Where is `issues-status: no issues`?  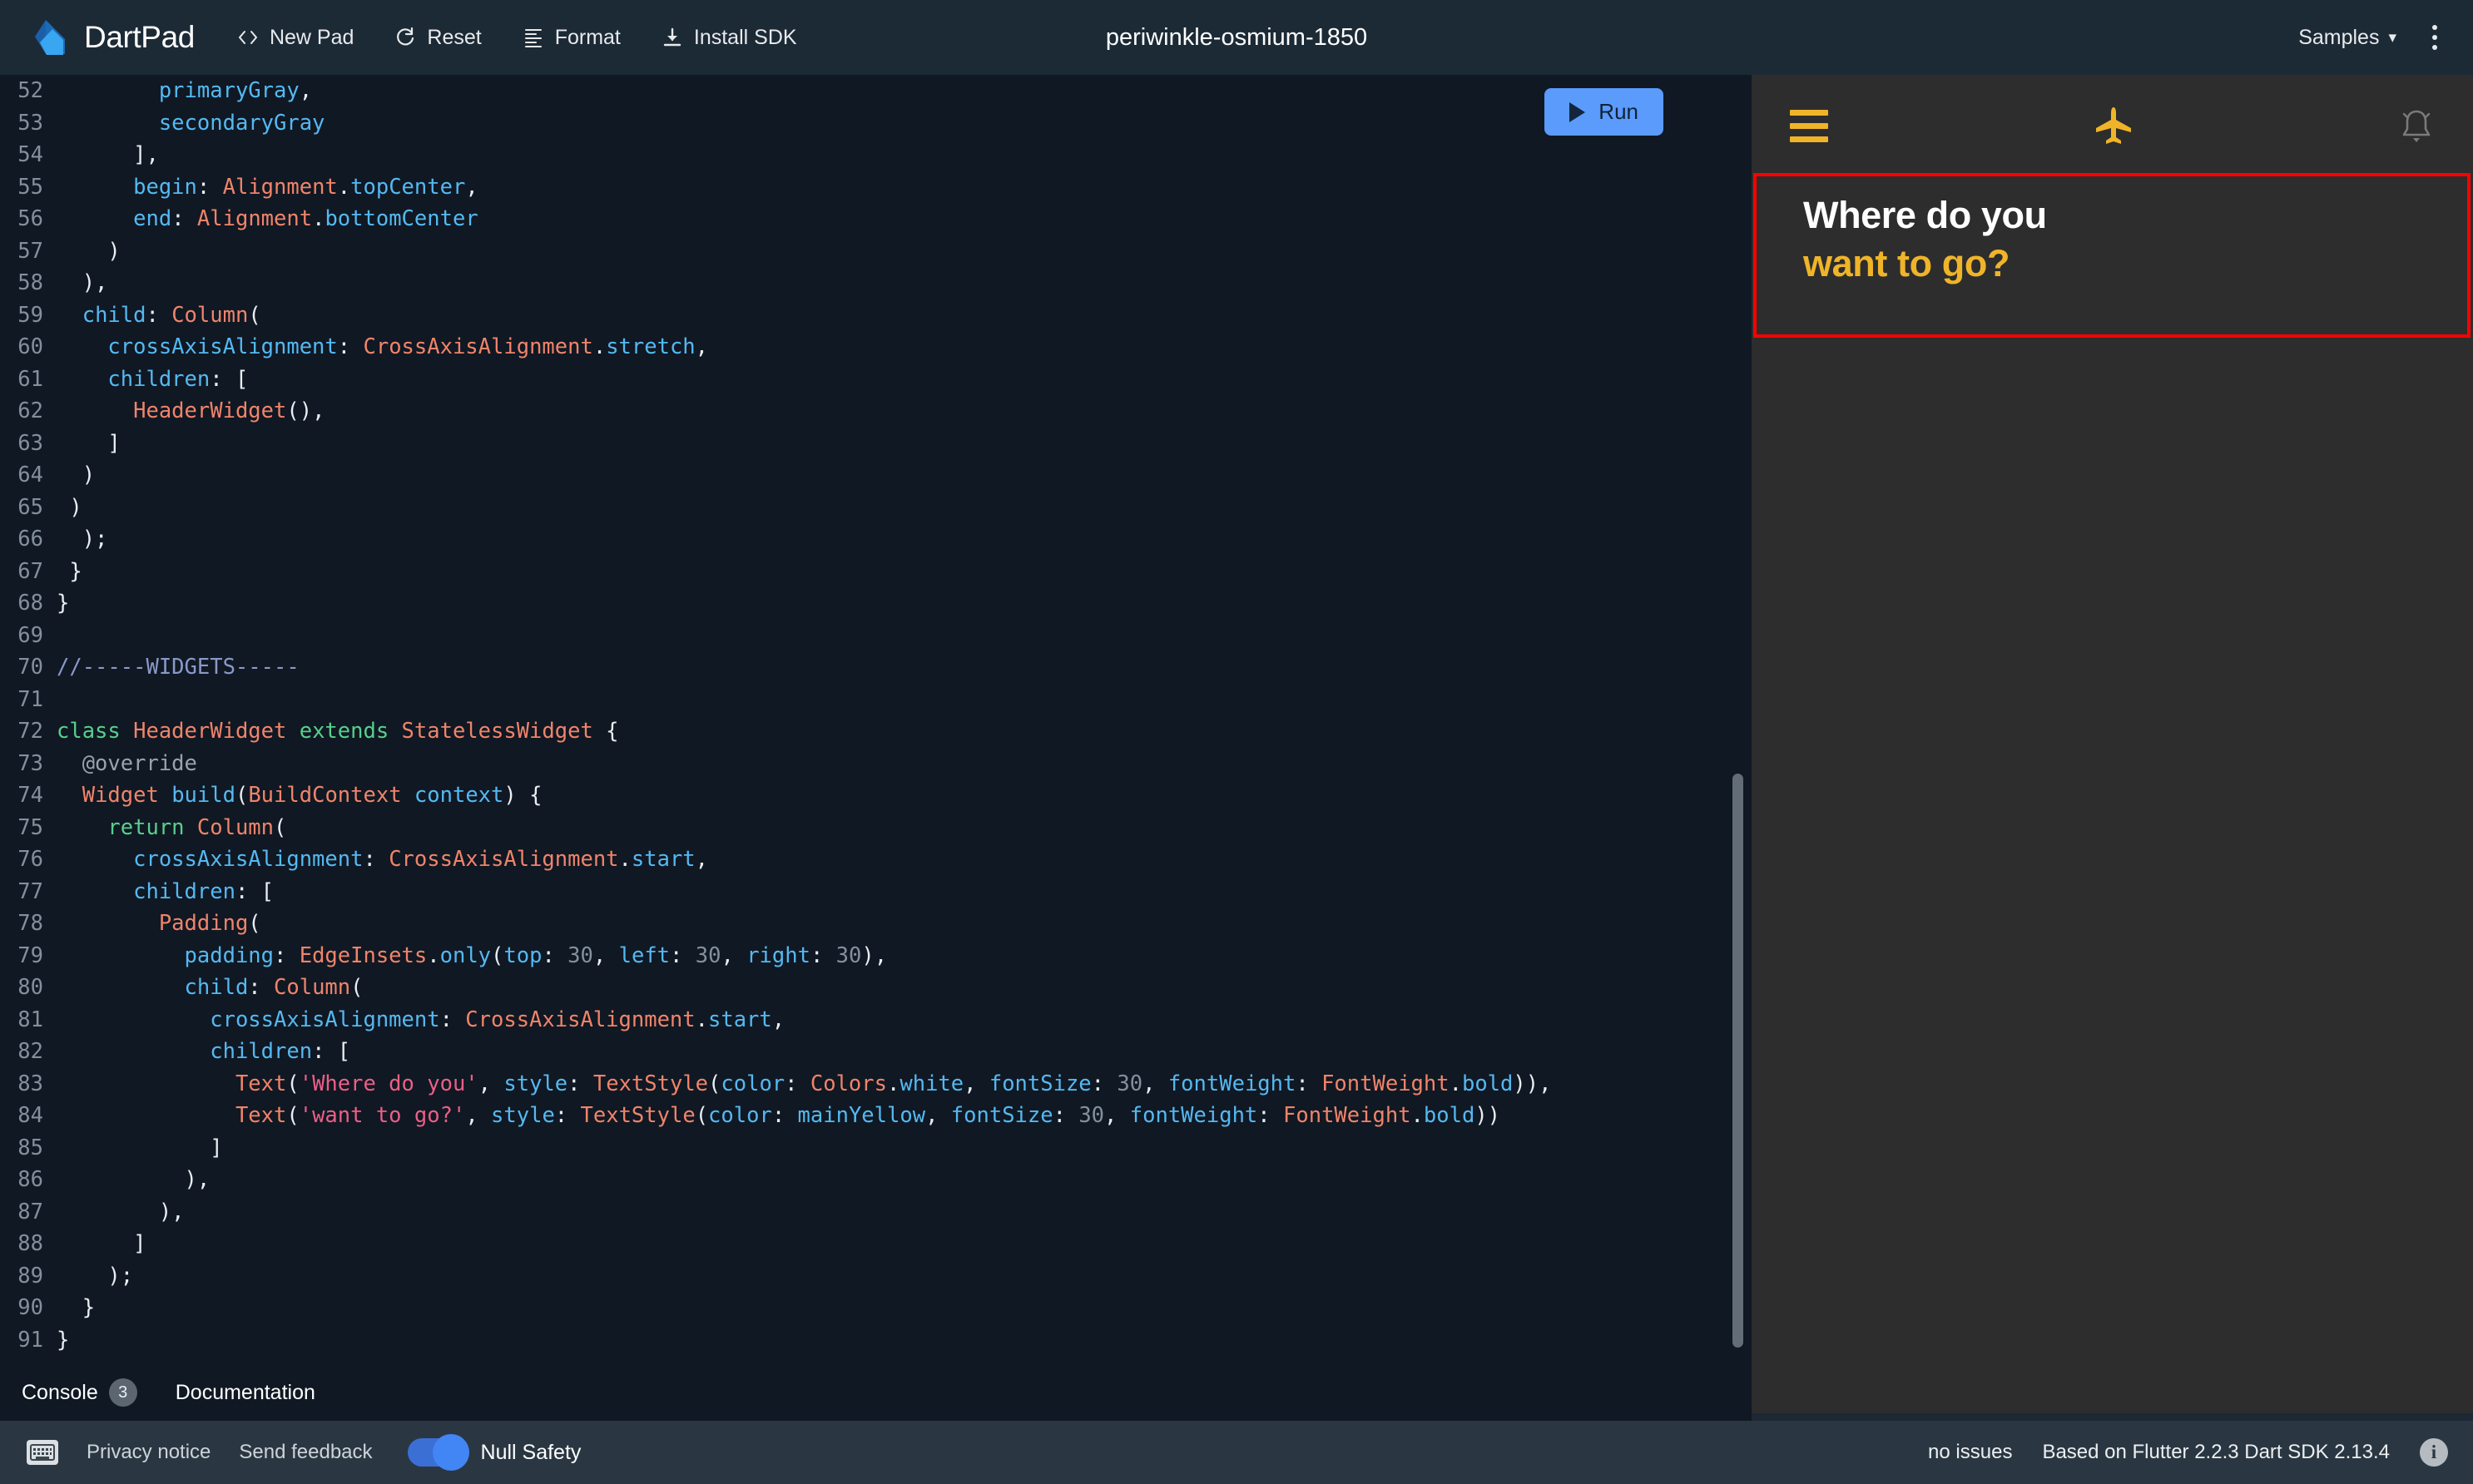 issues-status: no issues is located at coordinates (1970, 1452).